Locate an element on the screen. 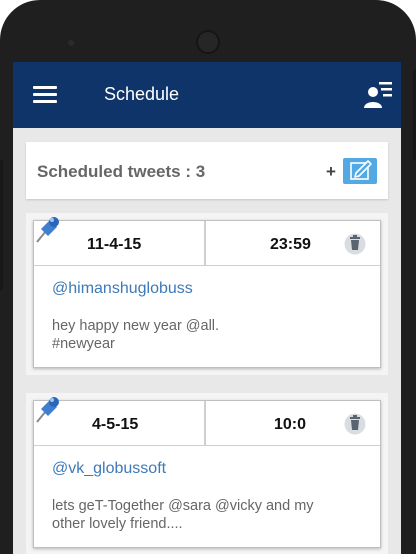  tweet-date: 11-4-15 is located at coordinates (114, 244).